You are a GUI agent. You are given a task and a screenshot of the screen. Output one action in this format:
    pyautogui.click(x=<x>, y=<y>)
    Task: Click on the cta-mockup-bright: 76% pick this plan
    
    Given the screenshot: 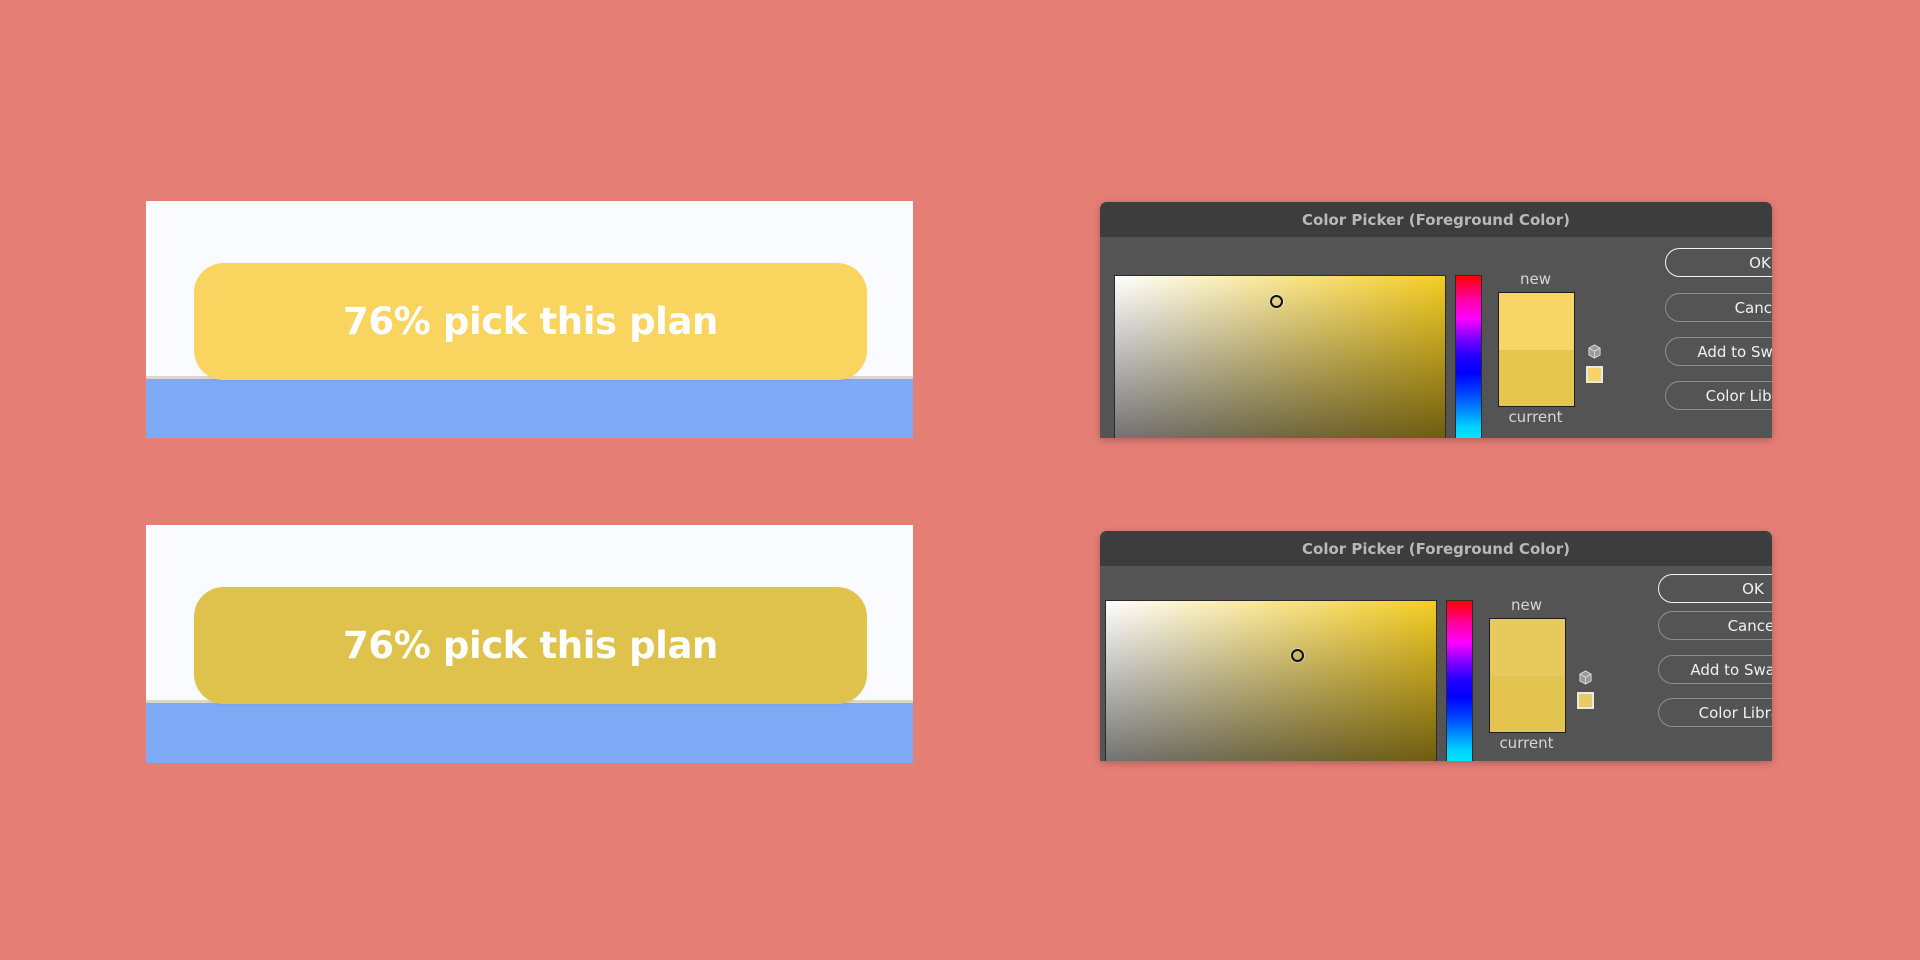 What is the action you would take?
    pyautogui.click(x=529, y=319)
    